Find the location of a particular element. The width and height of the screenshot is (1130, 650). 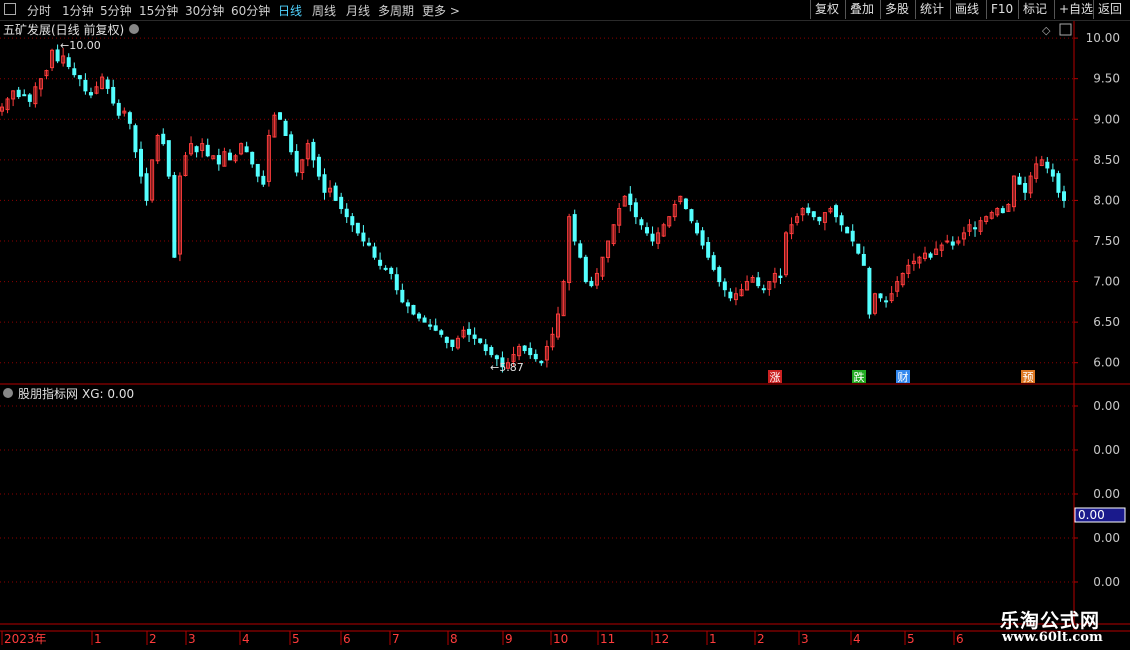

time-axis-label: 10 is located at coordinates (560, 639).